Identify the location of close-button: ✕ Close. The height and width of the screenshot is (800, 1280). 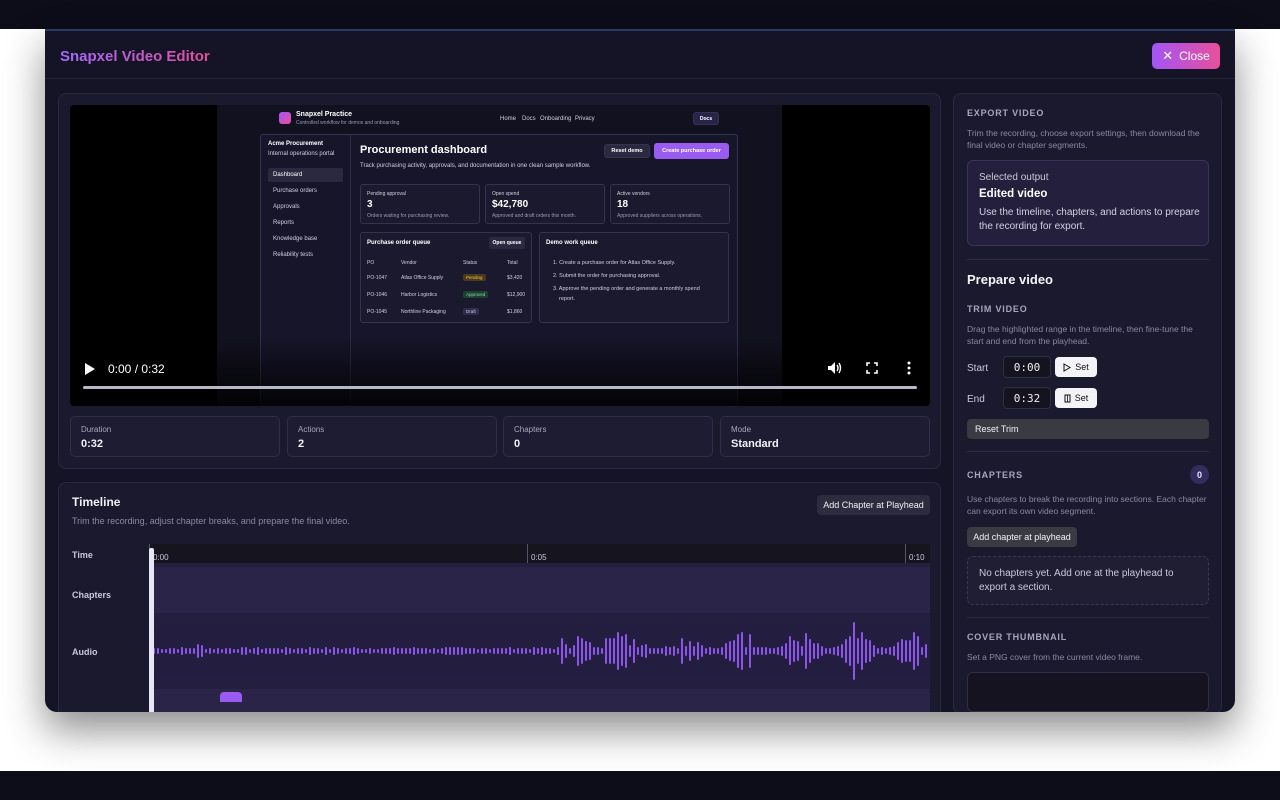
(1186, 56).